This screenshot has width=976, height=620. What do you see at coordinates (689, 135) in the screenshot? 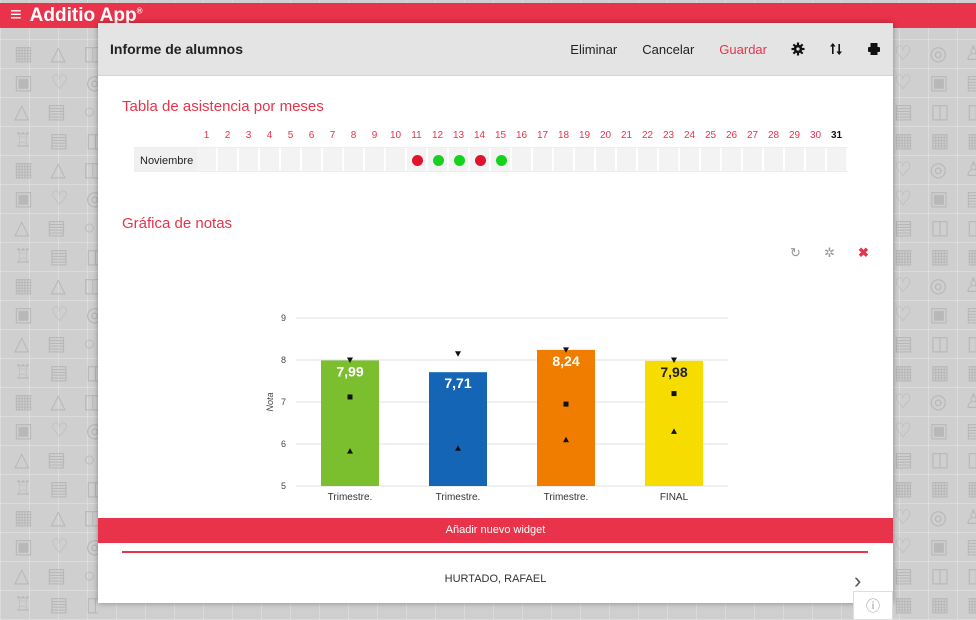
I see `attendance-day-24: 24` at bounding box center [689, 135].